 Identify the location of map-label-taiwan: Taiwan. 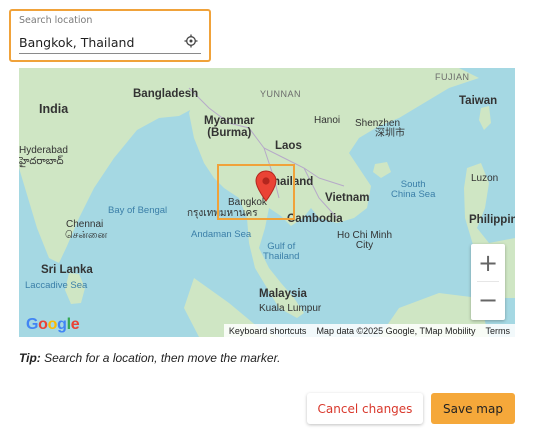
(478, 101).